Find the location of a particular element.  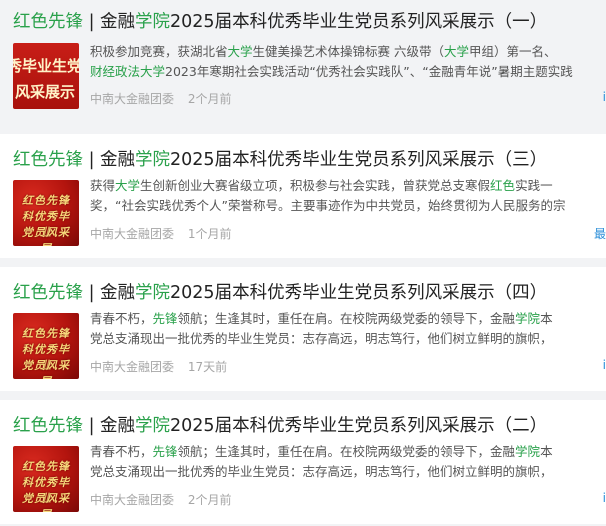

summary-text: 甲组）第一名、 is located at coordinates (513, 51).